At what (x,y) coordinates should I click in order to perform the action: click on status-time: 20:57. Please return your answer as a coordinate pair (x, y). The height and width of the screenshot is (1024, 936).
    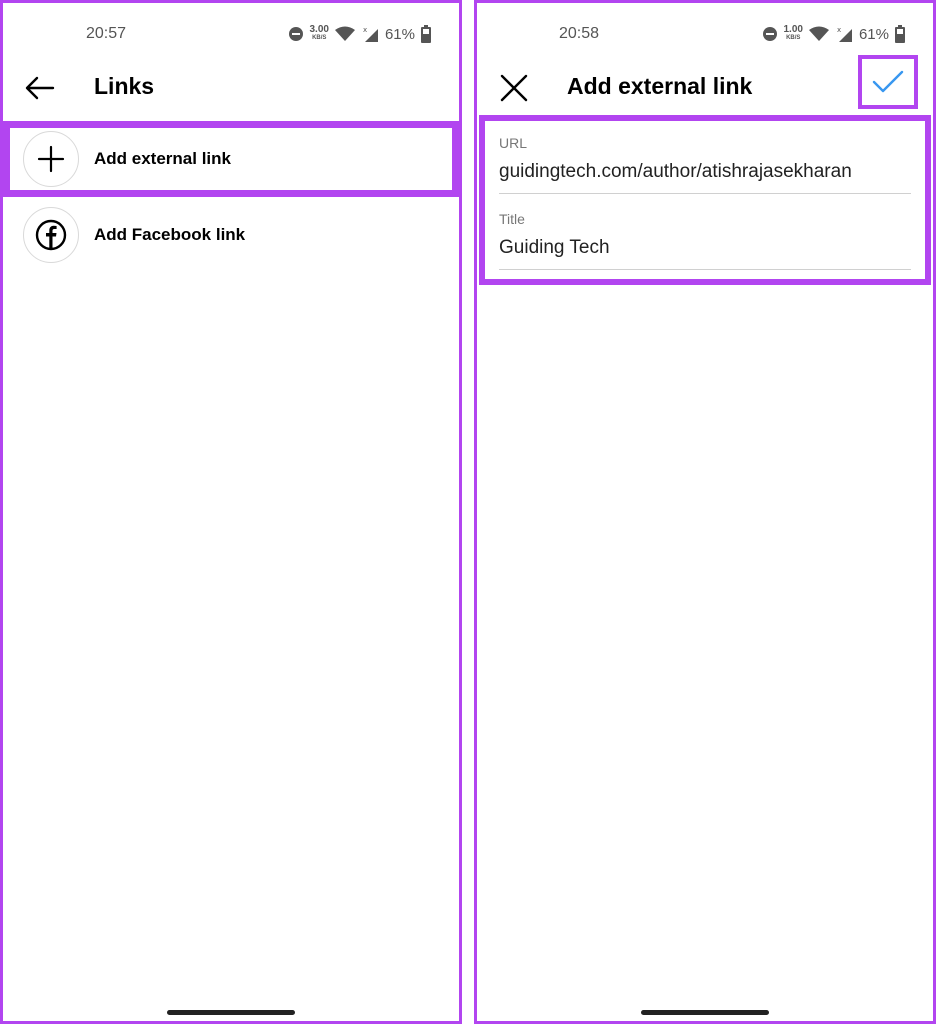
    Looking at the image, I should click on (106, 33).